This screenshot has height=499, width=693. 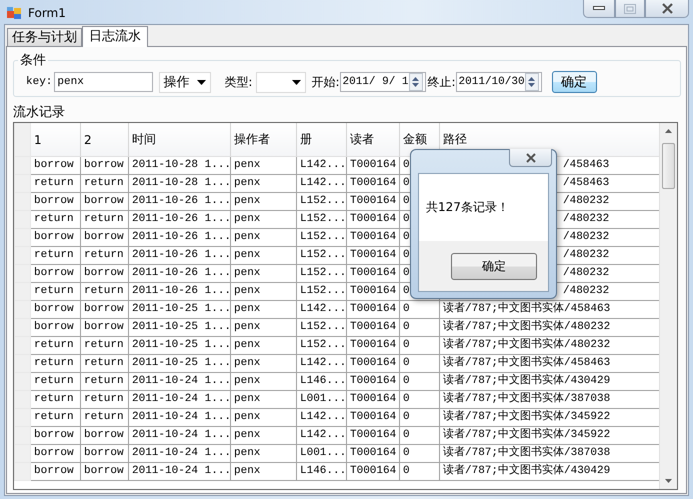 What do you see at coordinates (668, 306) in the screenshot?
I see `scrollbar` at bounding box center [668, 306].